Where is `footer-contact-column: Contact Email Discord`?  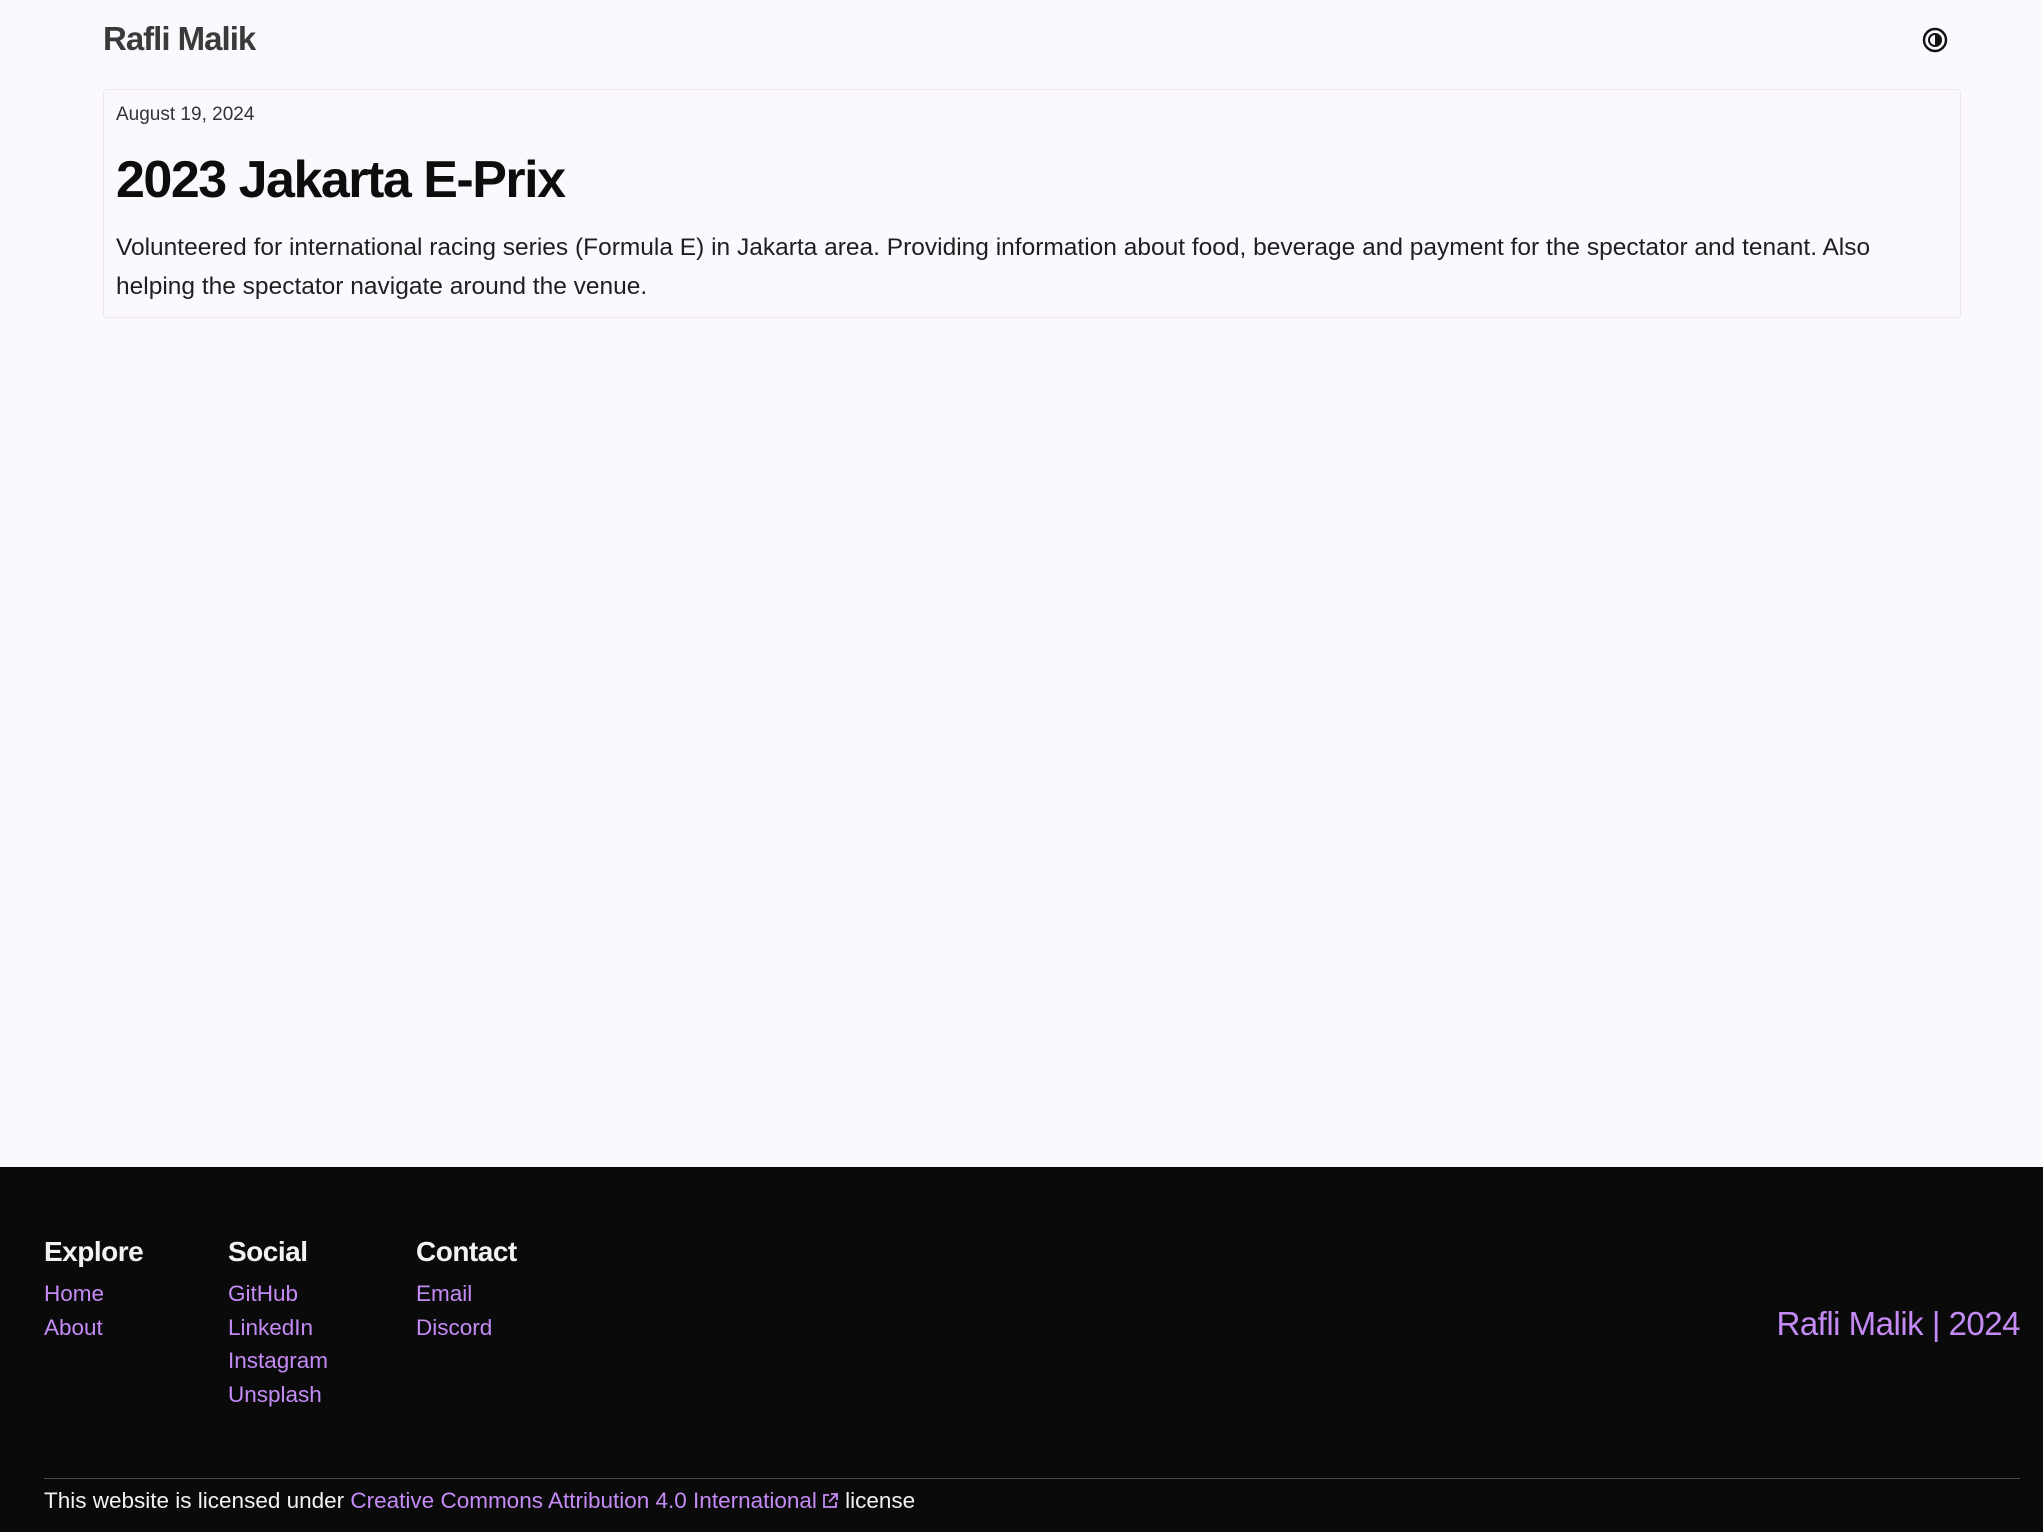 footer-contact-column: Contact Email Discord is located at coordinates (466, 1290).